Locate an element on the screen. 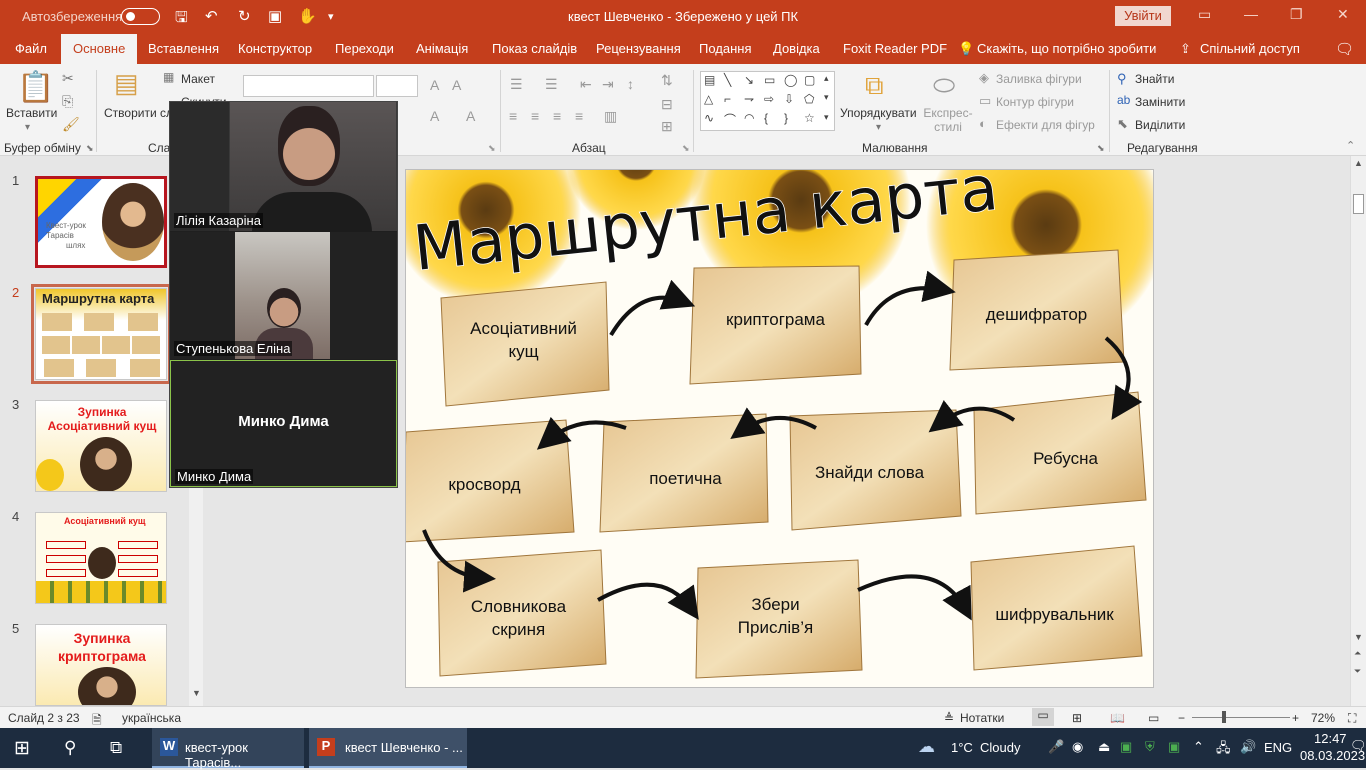  tab-view: Подання is located at coordinates (725, 48).